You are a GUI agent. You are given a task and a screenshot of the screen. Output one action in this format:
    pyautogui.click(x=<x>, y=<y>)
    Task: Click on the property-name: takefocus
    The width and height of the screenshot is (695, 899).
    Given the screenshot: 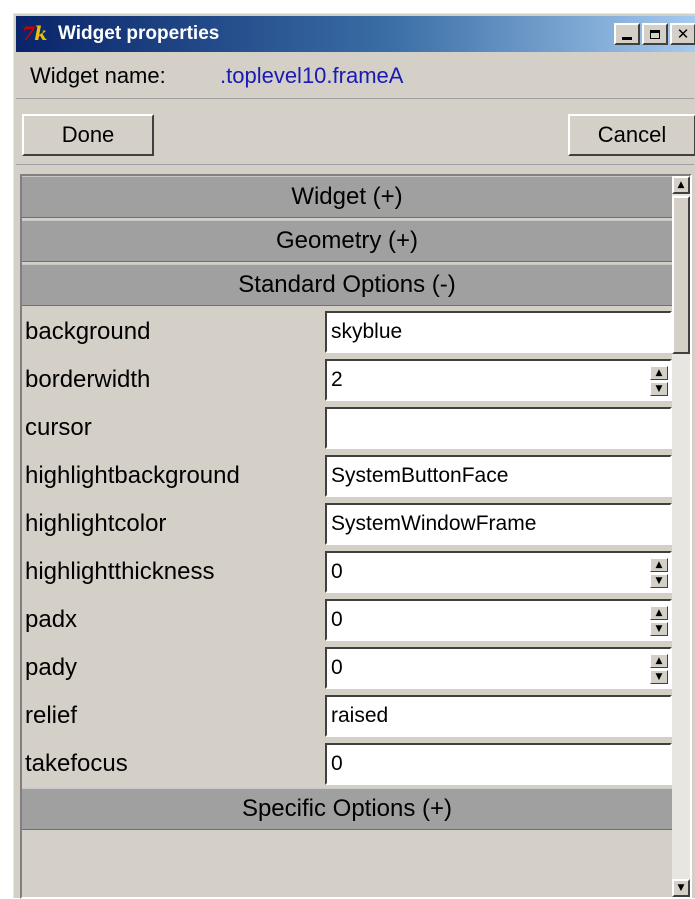 What is the action you would take?
    pyautogui.click(x=76, y=763)
    